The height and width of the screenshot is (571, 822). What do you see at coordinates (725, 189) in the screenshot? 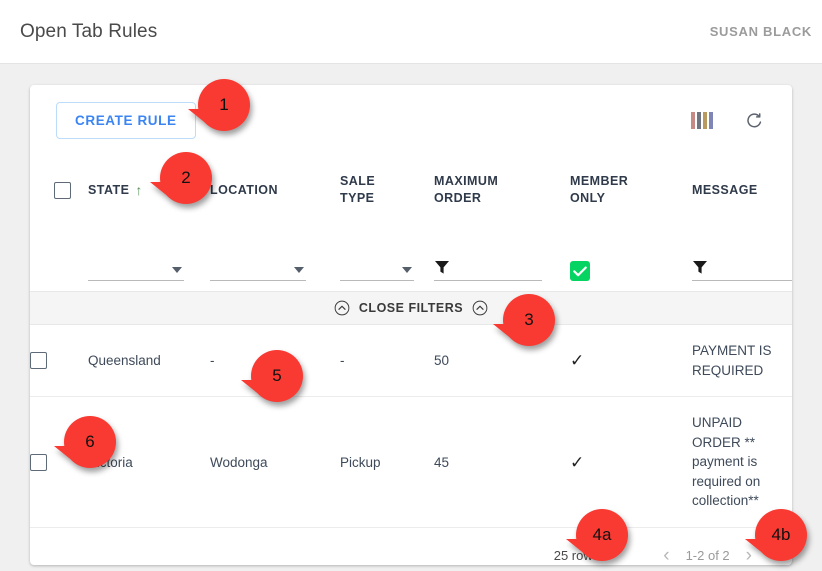
I see `header-message-label: MESSAGE` at bounding box center [725, 189].